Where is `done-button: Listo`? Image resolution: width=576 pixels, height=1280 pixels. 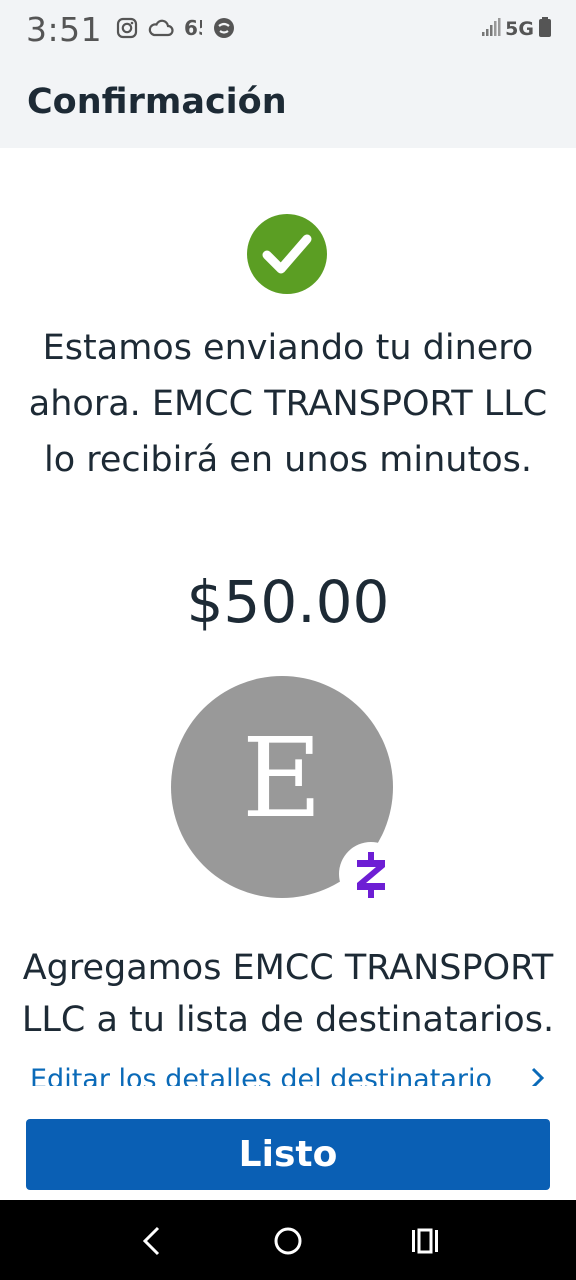
done-button: Listo is located at coordinates (288, 1154).